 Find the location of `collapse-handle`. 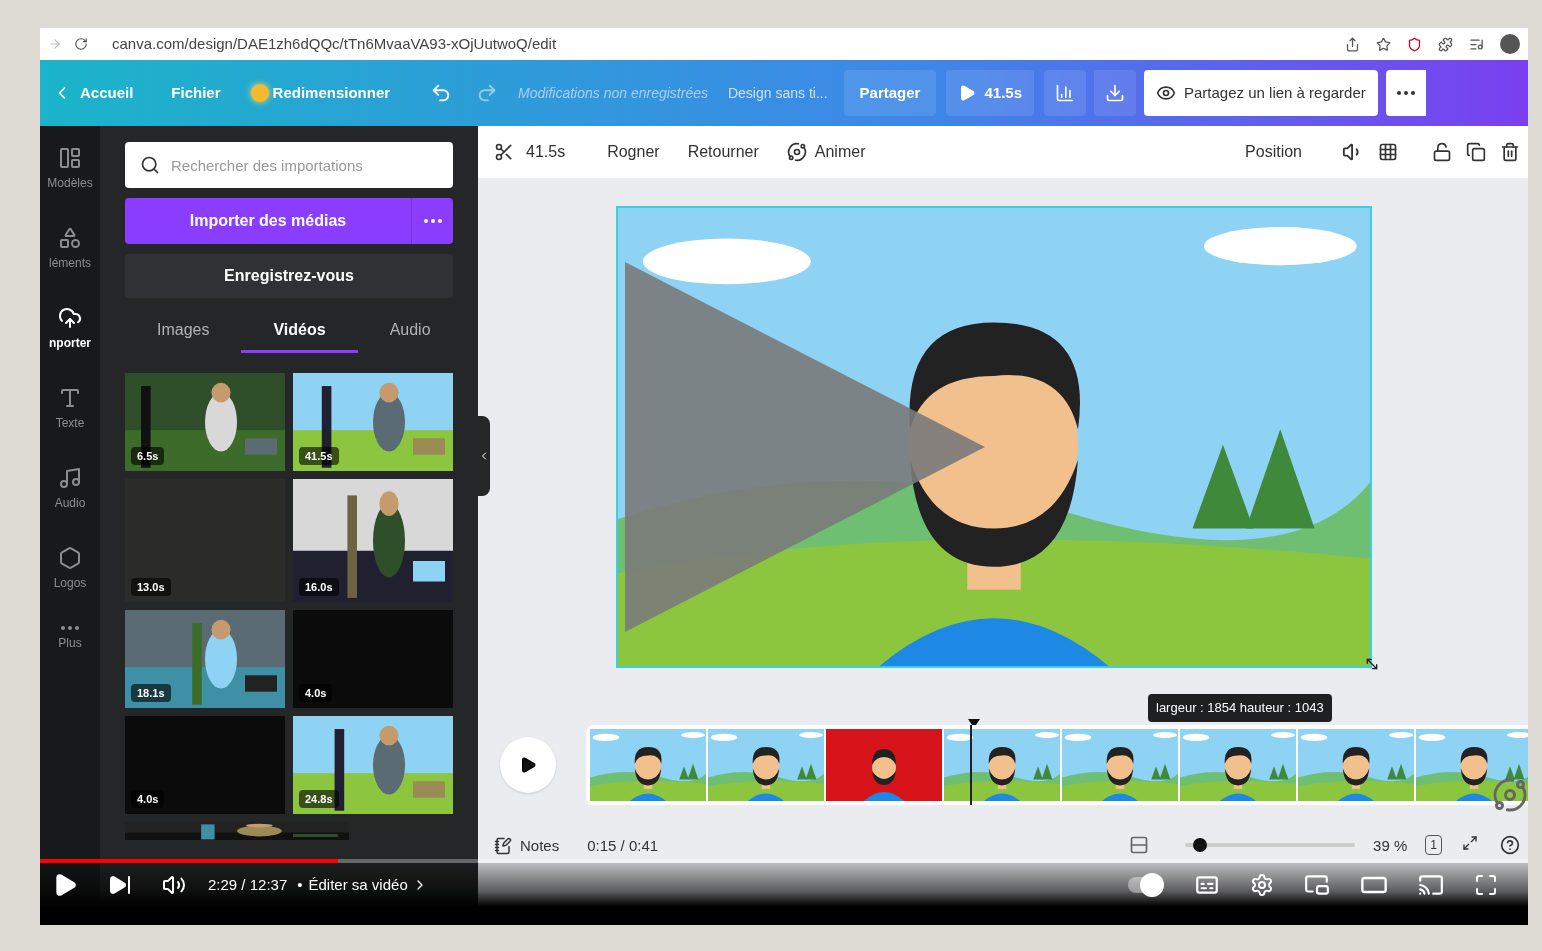

collapse-handle is located at coordinates (484, 456).